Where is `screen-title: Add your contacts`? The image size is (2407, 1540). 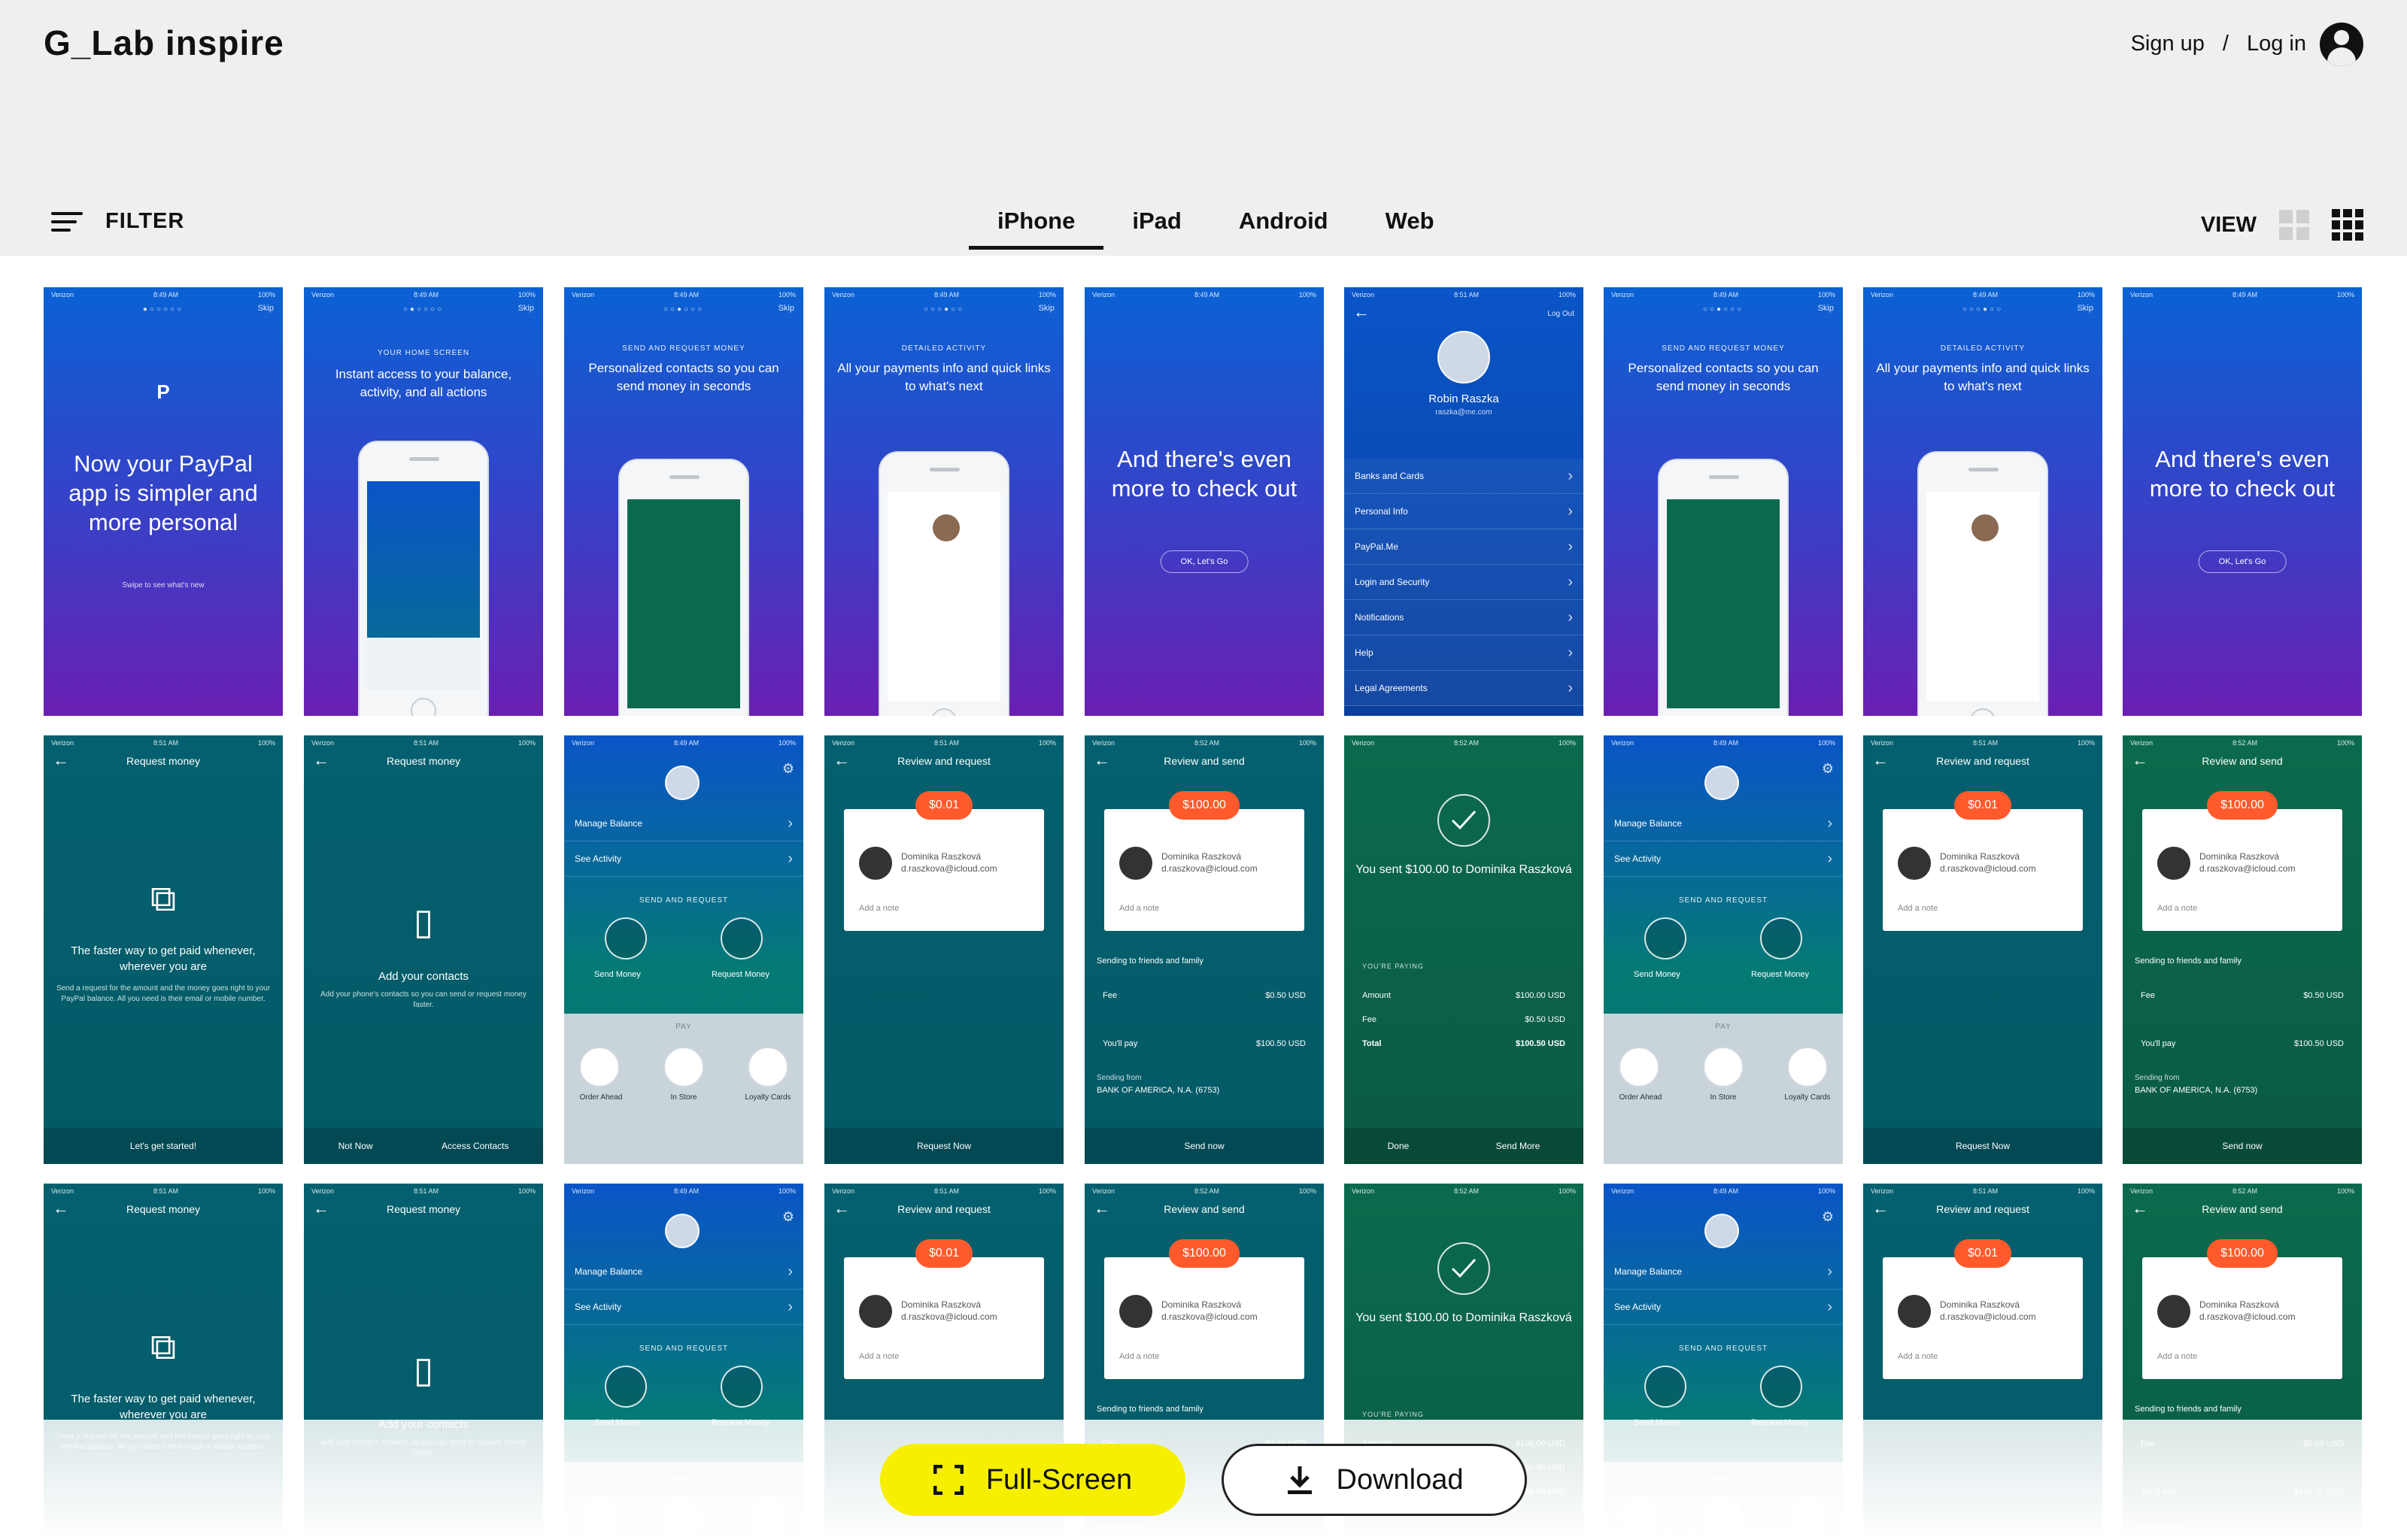 screen-title: Add your contacts is located at coordinates (423, 976).